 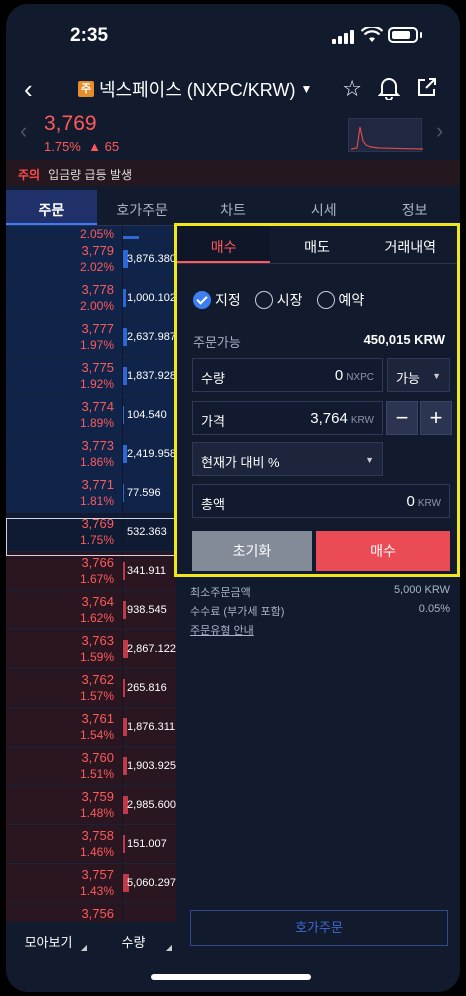 What do you see at coordinates (146, 571) in the screenshot?
I see `row-quantity: 341.911` at bounding box center [146, 571].